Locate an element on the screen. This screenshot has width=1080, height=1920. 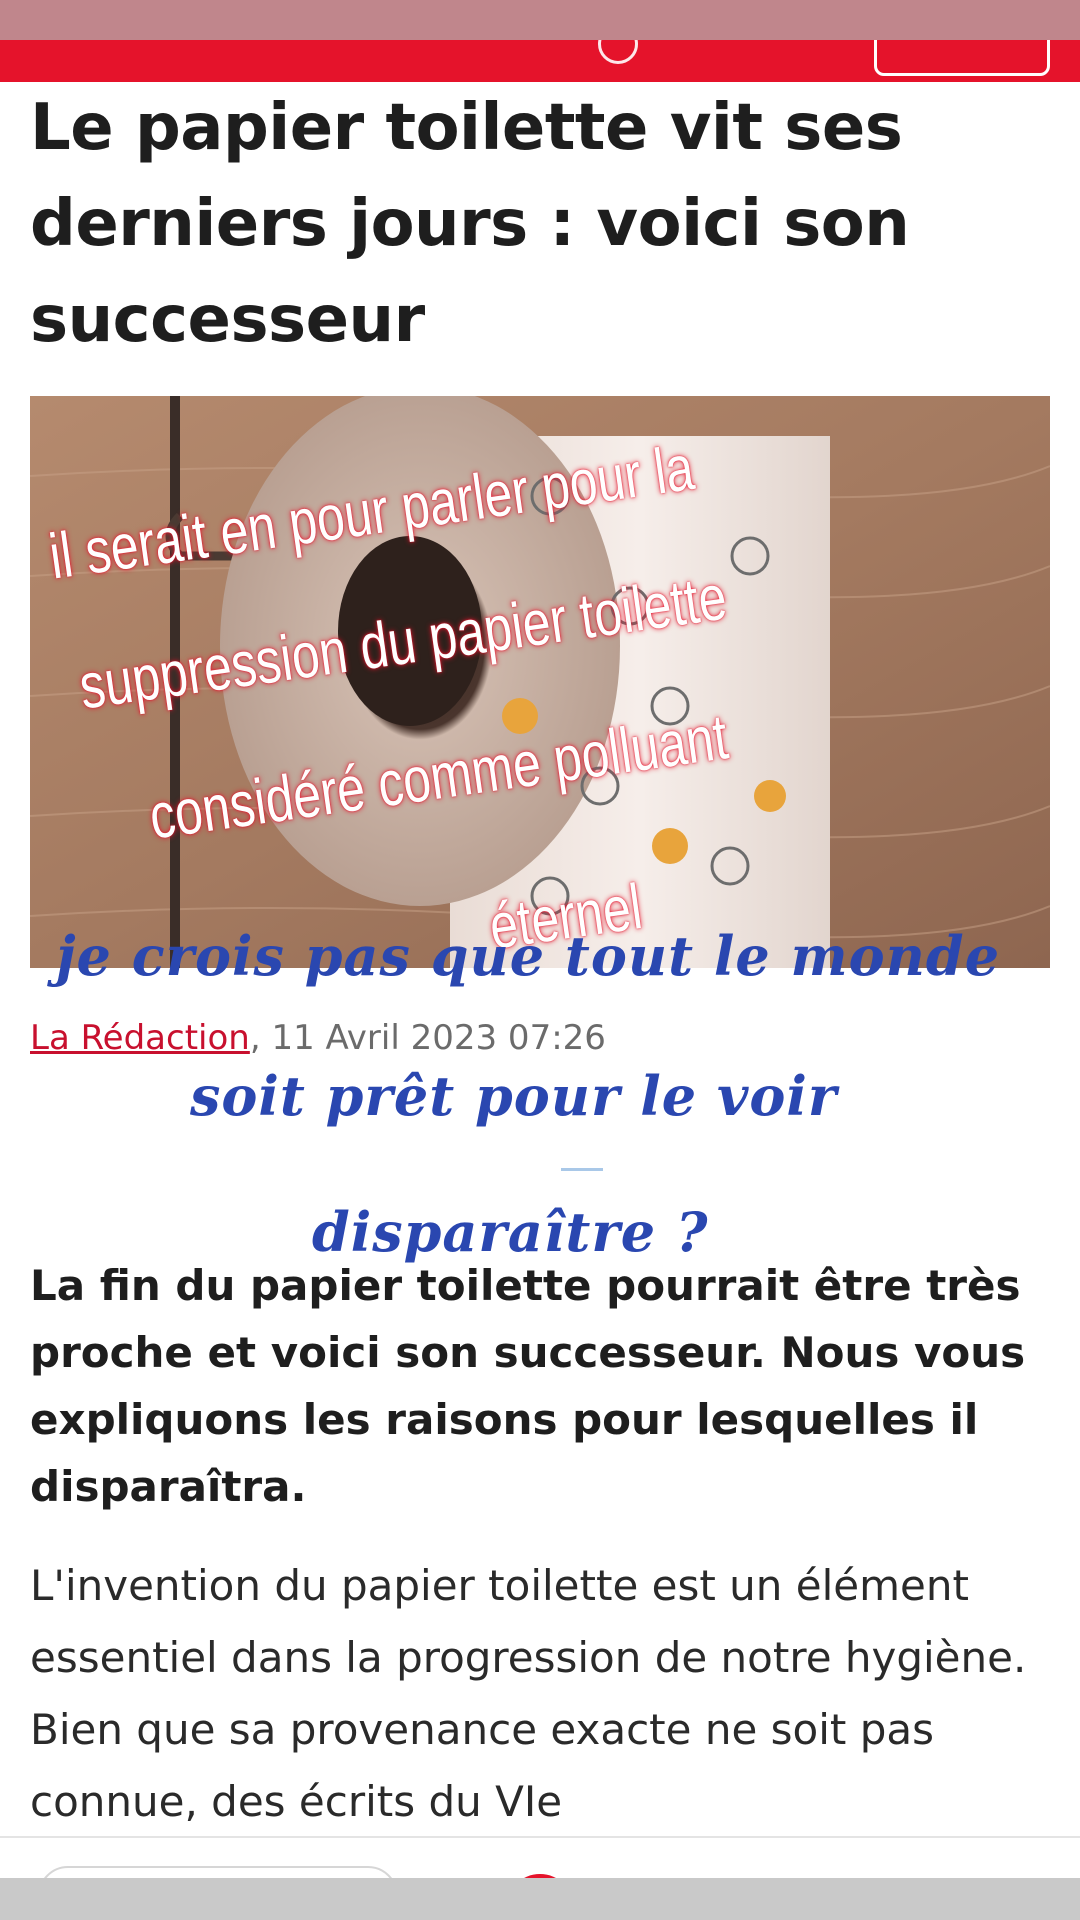
article-byline: La Rédaction, 11 Avril 2023 07:26 is located at coordinates (318, 1038).